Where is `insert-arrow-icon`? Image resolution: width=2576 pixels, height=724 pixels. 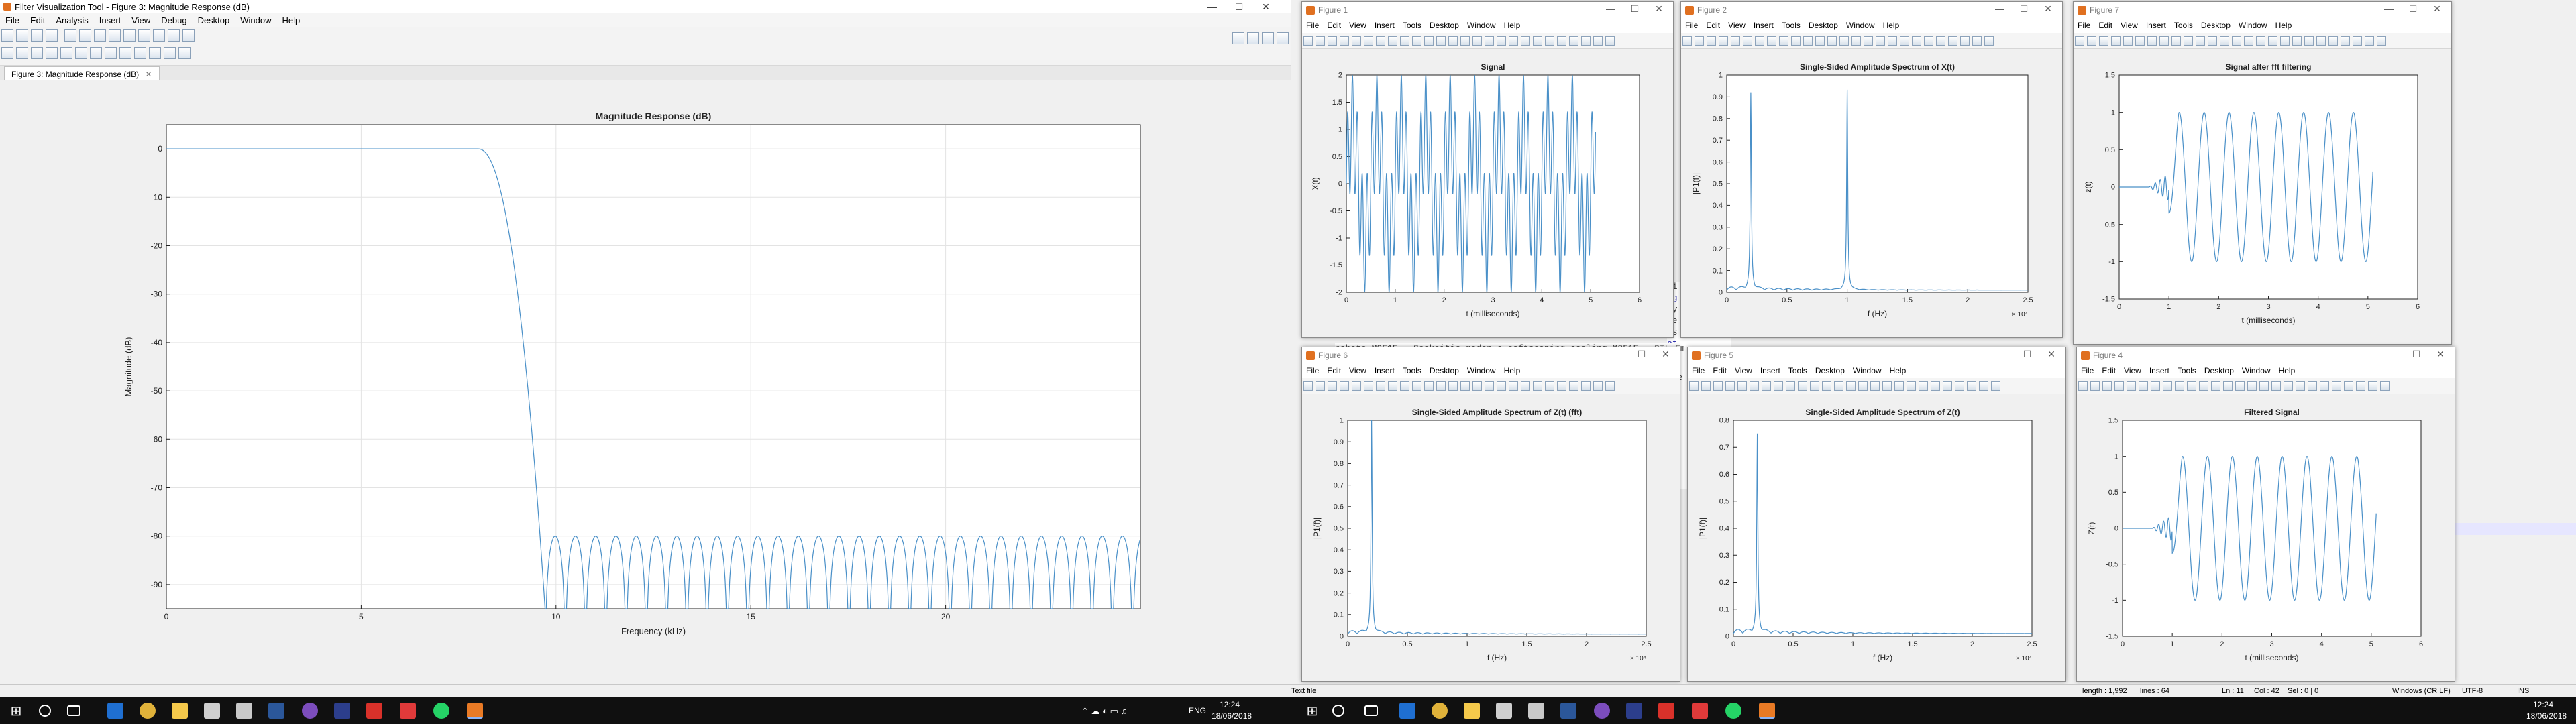 insert-arrow-icon is located at coordinates (100, 35).